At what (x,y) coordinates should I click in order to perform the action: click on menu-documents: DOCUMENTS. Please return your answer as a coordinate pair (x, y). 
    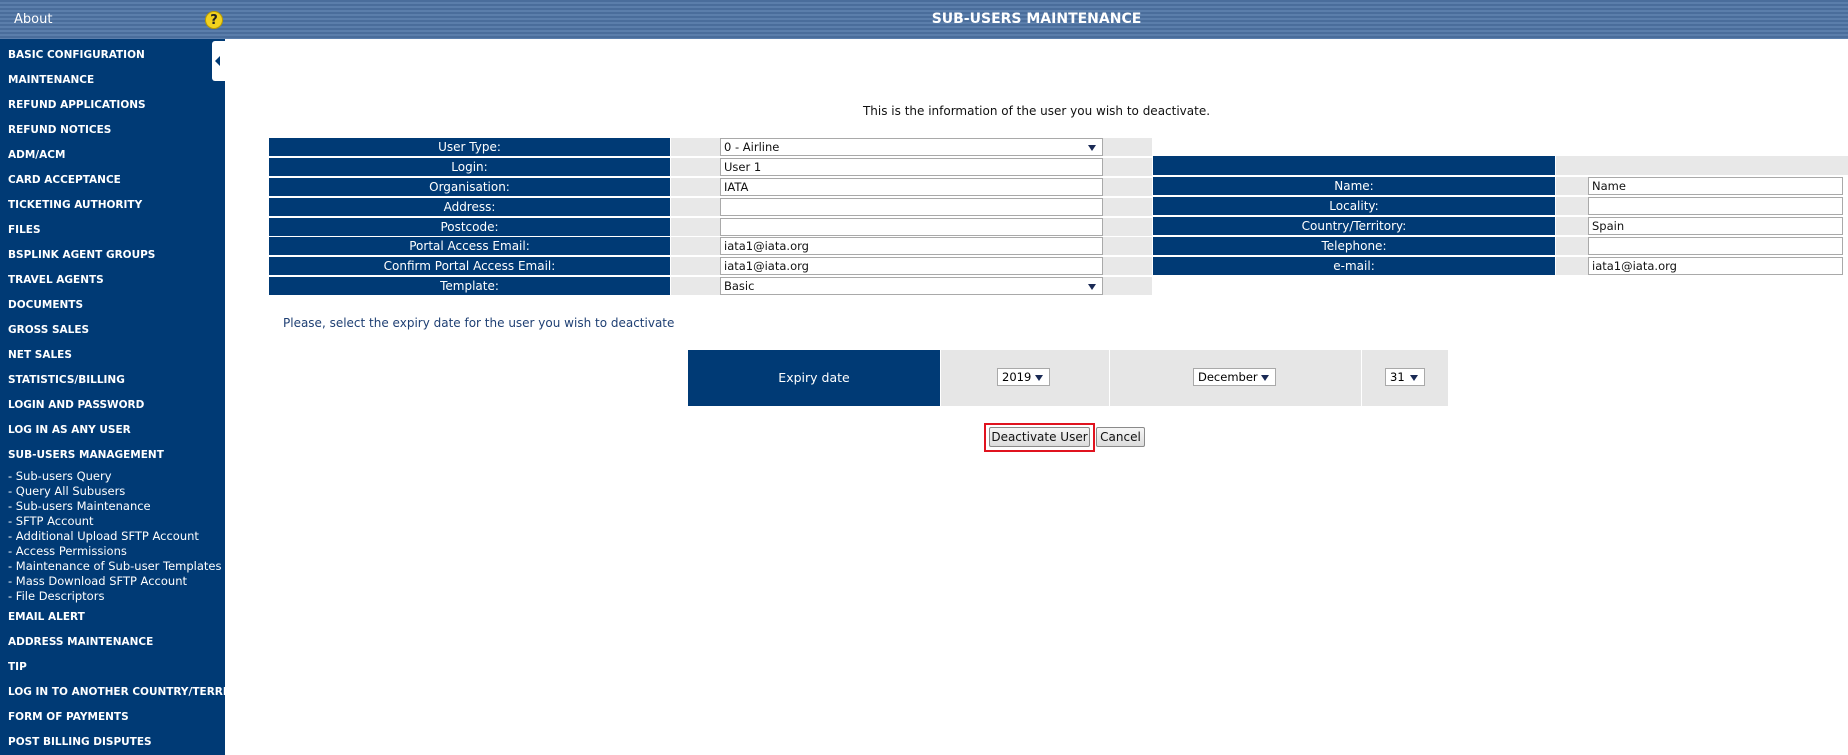
    Looking at the image, I should click on (116, 305).